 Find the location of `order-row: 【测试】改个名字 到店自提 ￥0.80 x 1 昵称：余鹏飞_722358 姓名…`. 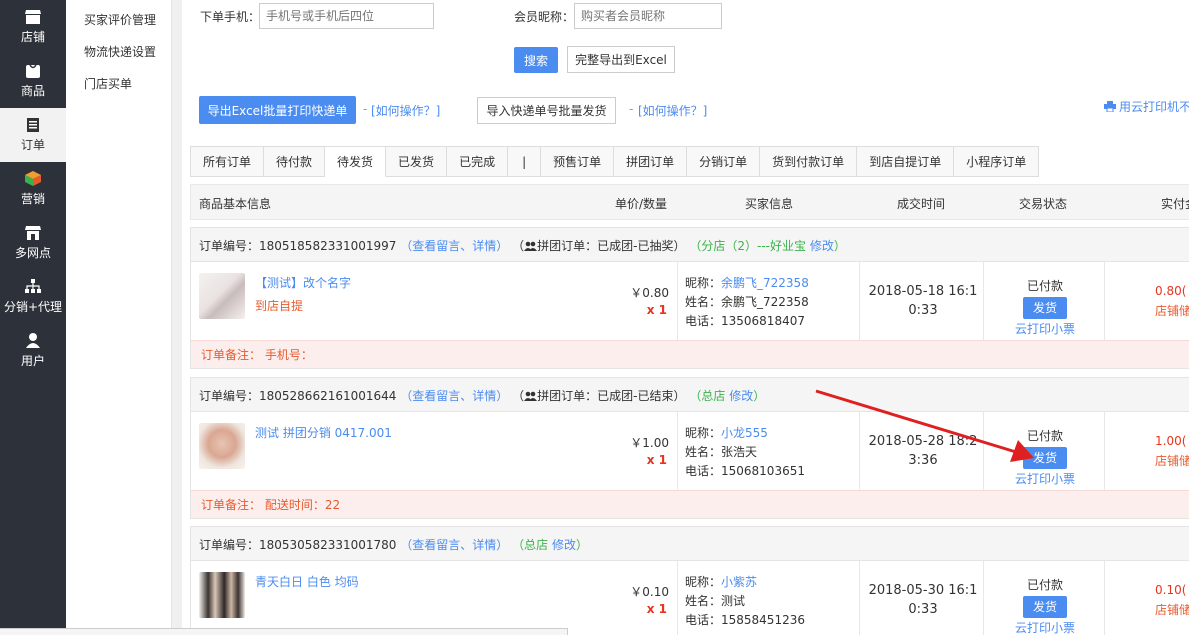

order-row: 【测试】改个名字 到店自提 ￥0.80 x 1 昵称：余鹏飞_722358 姓名… is located at coordinates (690, 301).